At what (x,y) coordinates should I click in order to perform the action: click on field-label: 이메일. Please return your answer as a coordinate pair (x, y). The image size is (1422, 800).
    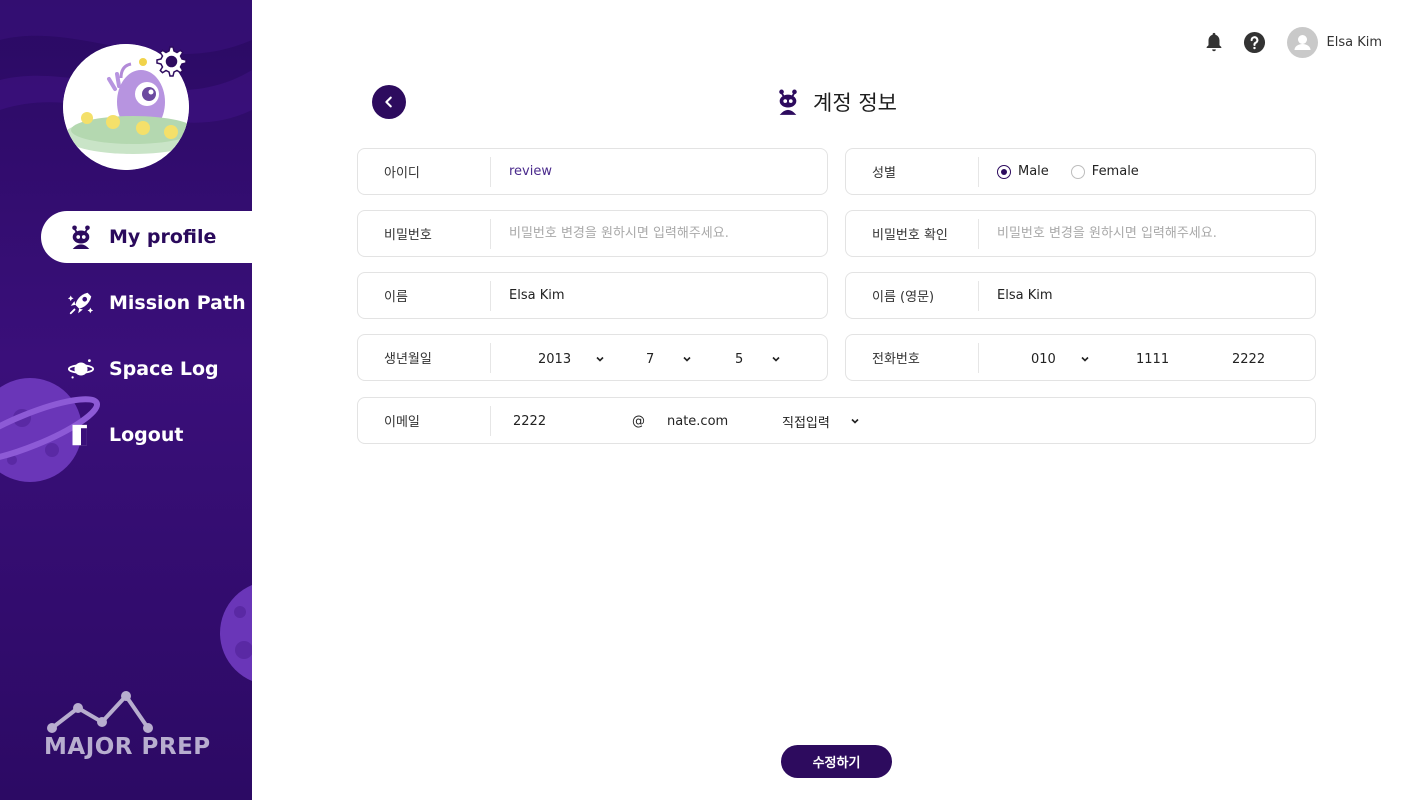
    Looking at the image, I should click on (424, 420).